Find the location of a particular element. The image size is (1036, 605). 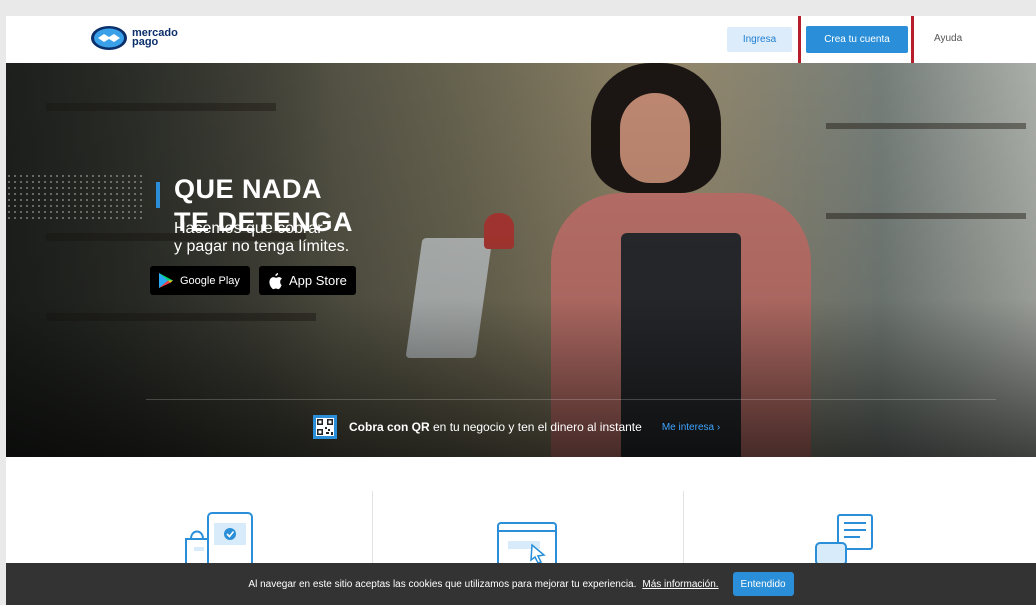

qr-promo-bold: Cobra con QR is located at coordinates (389, 427).